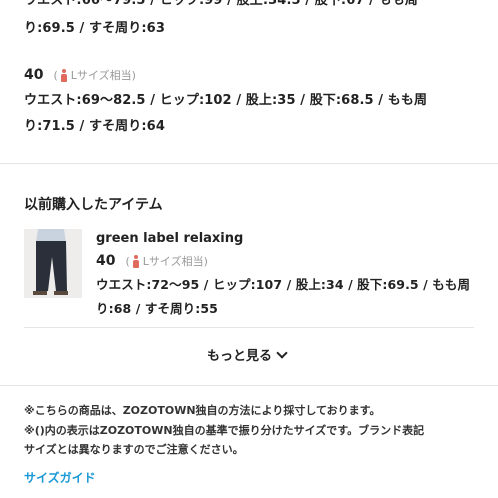 The image size is (498, 498). What do you see at coordinates (60, 477) in the screenshot?
I see `size-guide-link: サイズガイド` at bounding box center [60, 477].